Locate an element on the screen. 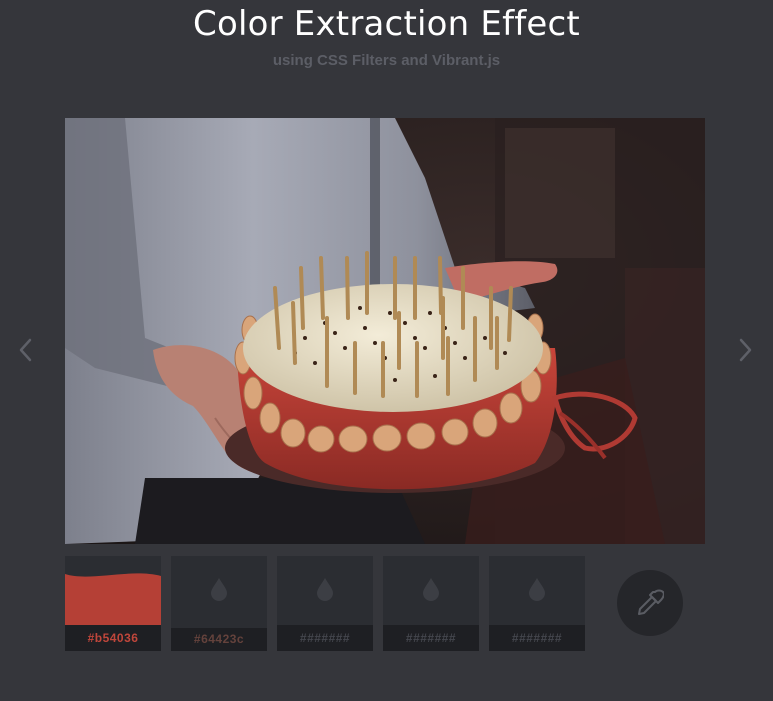 The image size is (773, 701). color-swatch: #64423c is located at coordinates (219, 603).